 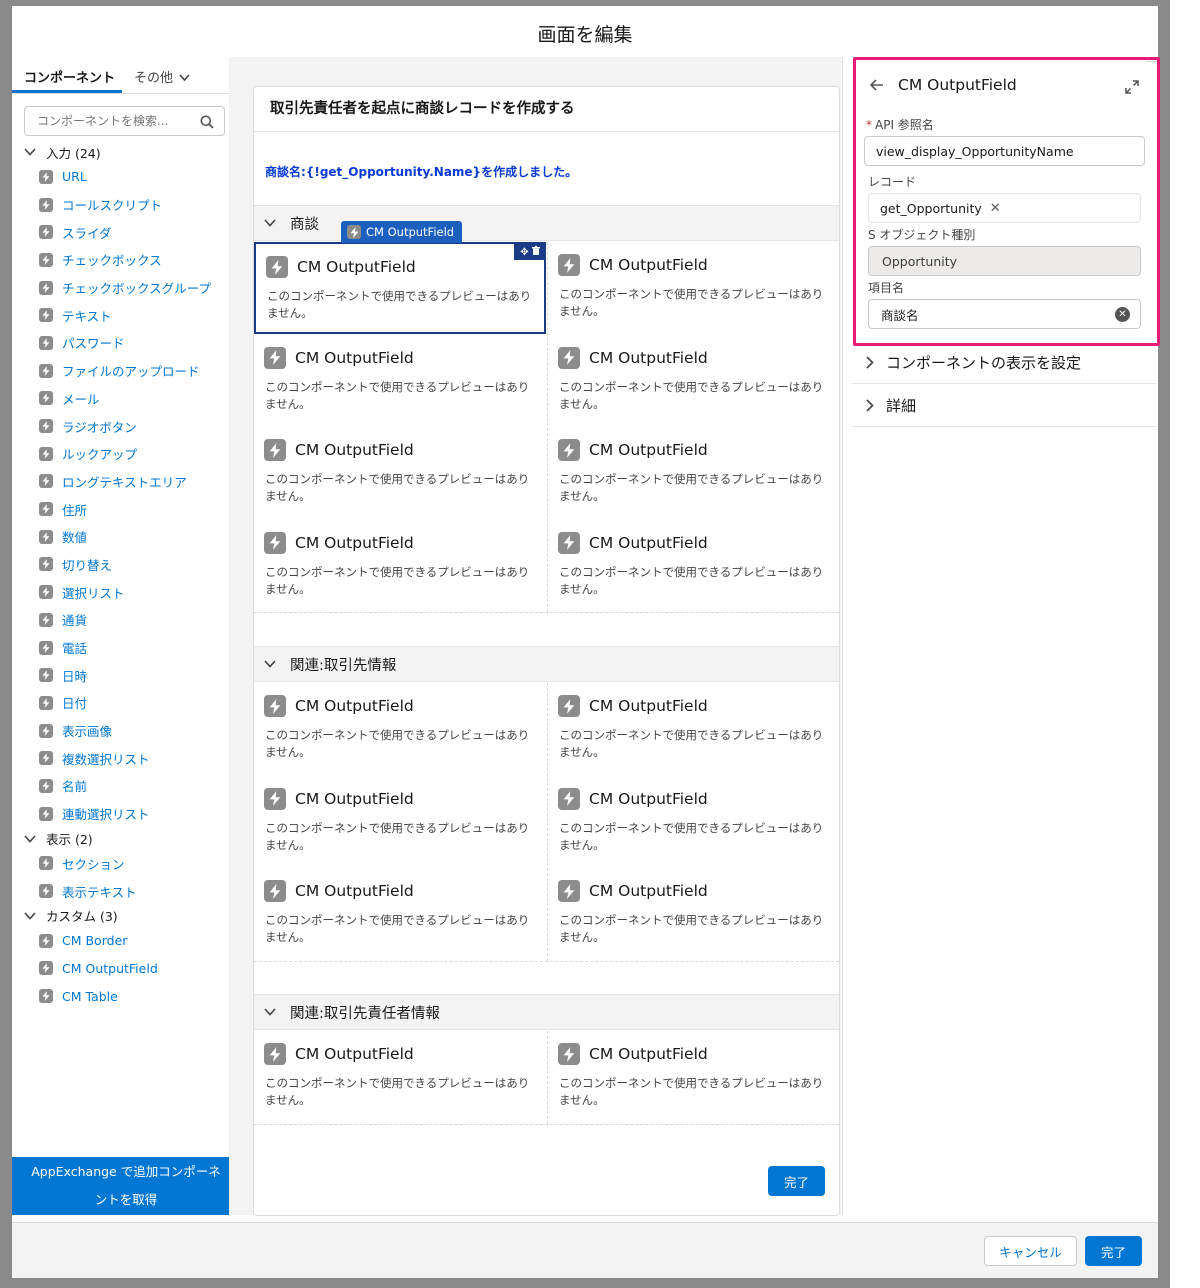 I want to click on palette-item: コールスクリプト, so click(x=126, y=205).